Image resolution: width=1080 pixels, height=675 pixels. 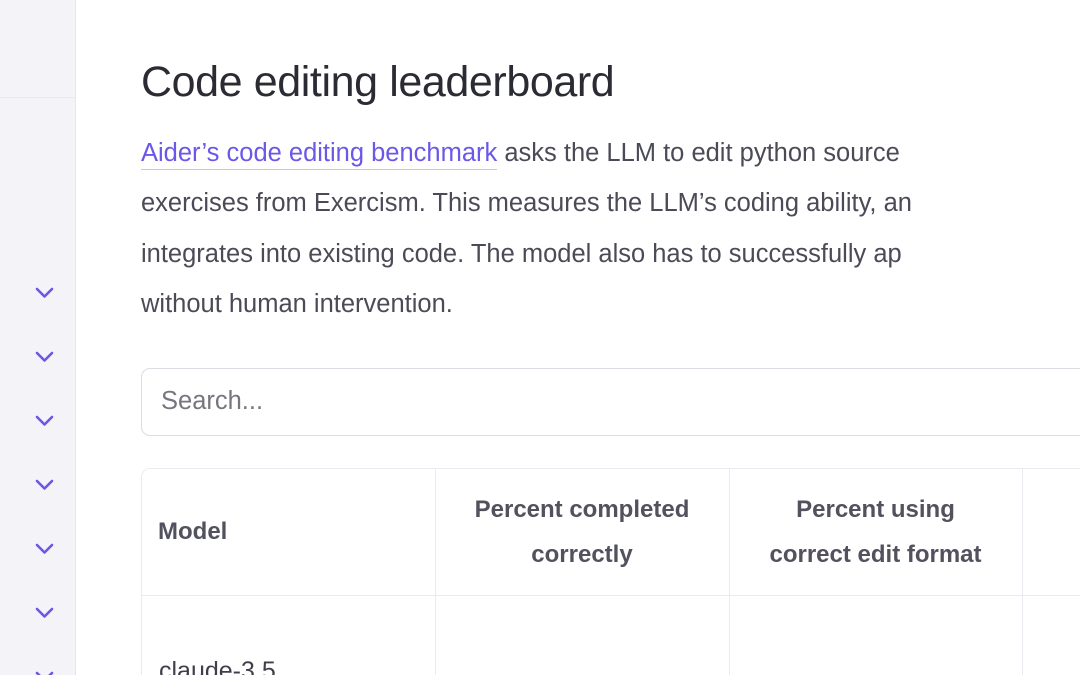 I want to click on search-input, so click(x=610, y=401).